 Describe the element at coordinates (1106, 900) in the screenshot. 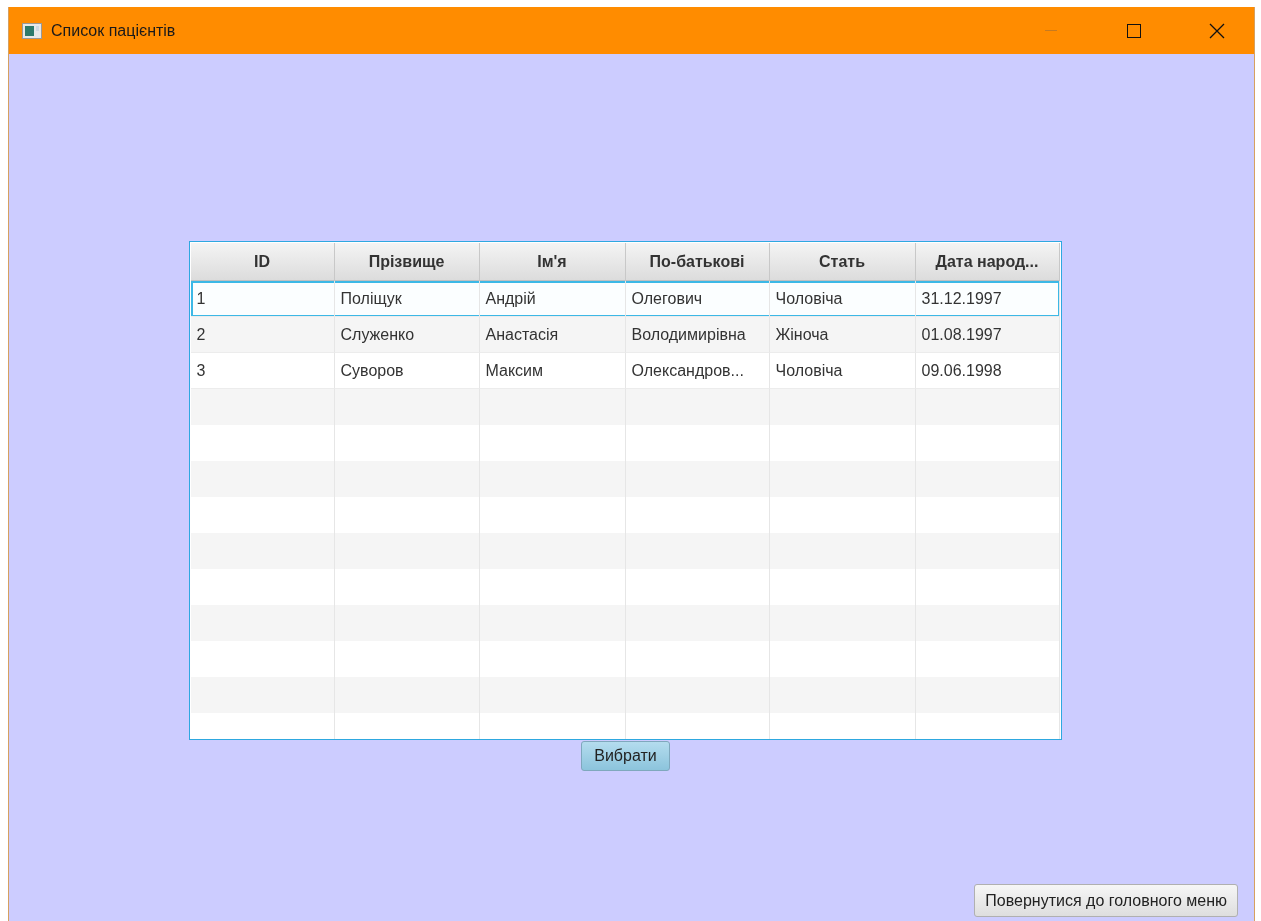

I see `back-button: Повернутися до головного меню` at that location.